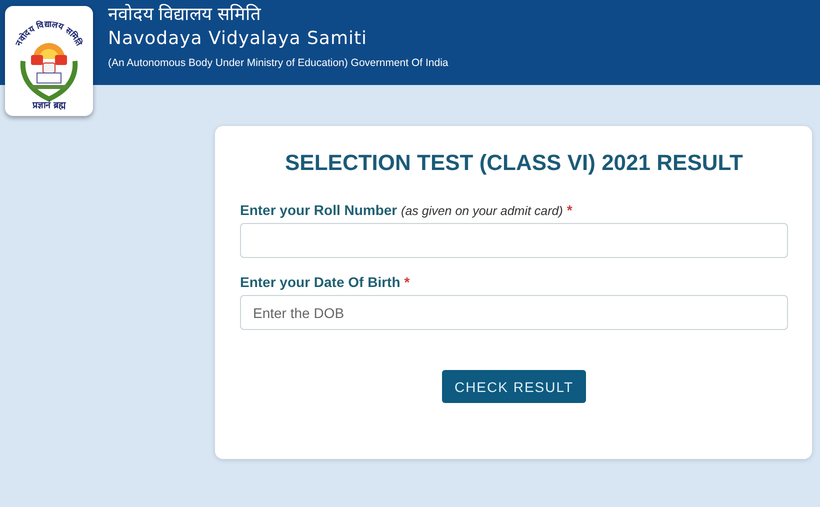 The width and height of the screenshot is (820, 507). Describe the element at coordinates (278, 63) in the screenshot. I see `site-subtitle: (An Autonomous Body Under Ministry of Education) Government Of India` at that location.